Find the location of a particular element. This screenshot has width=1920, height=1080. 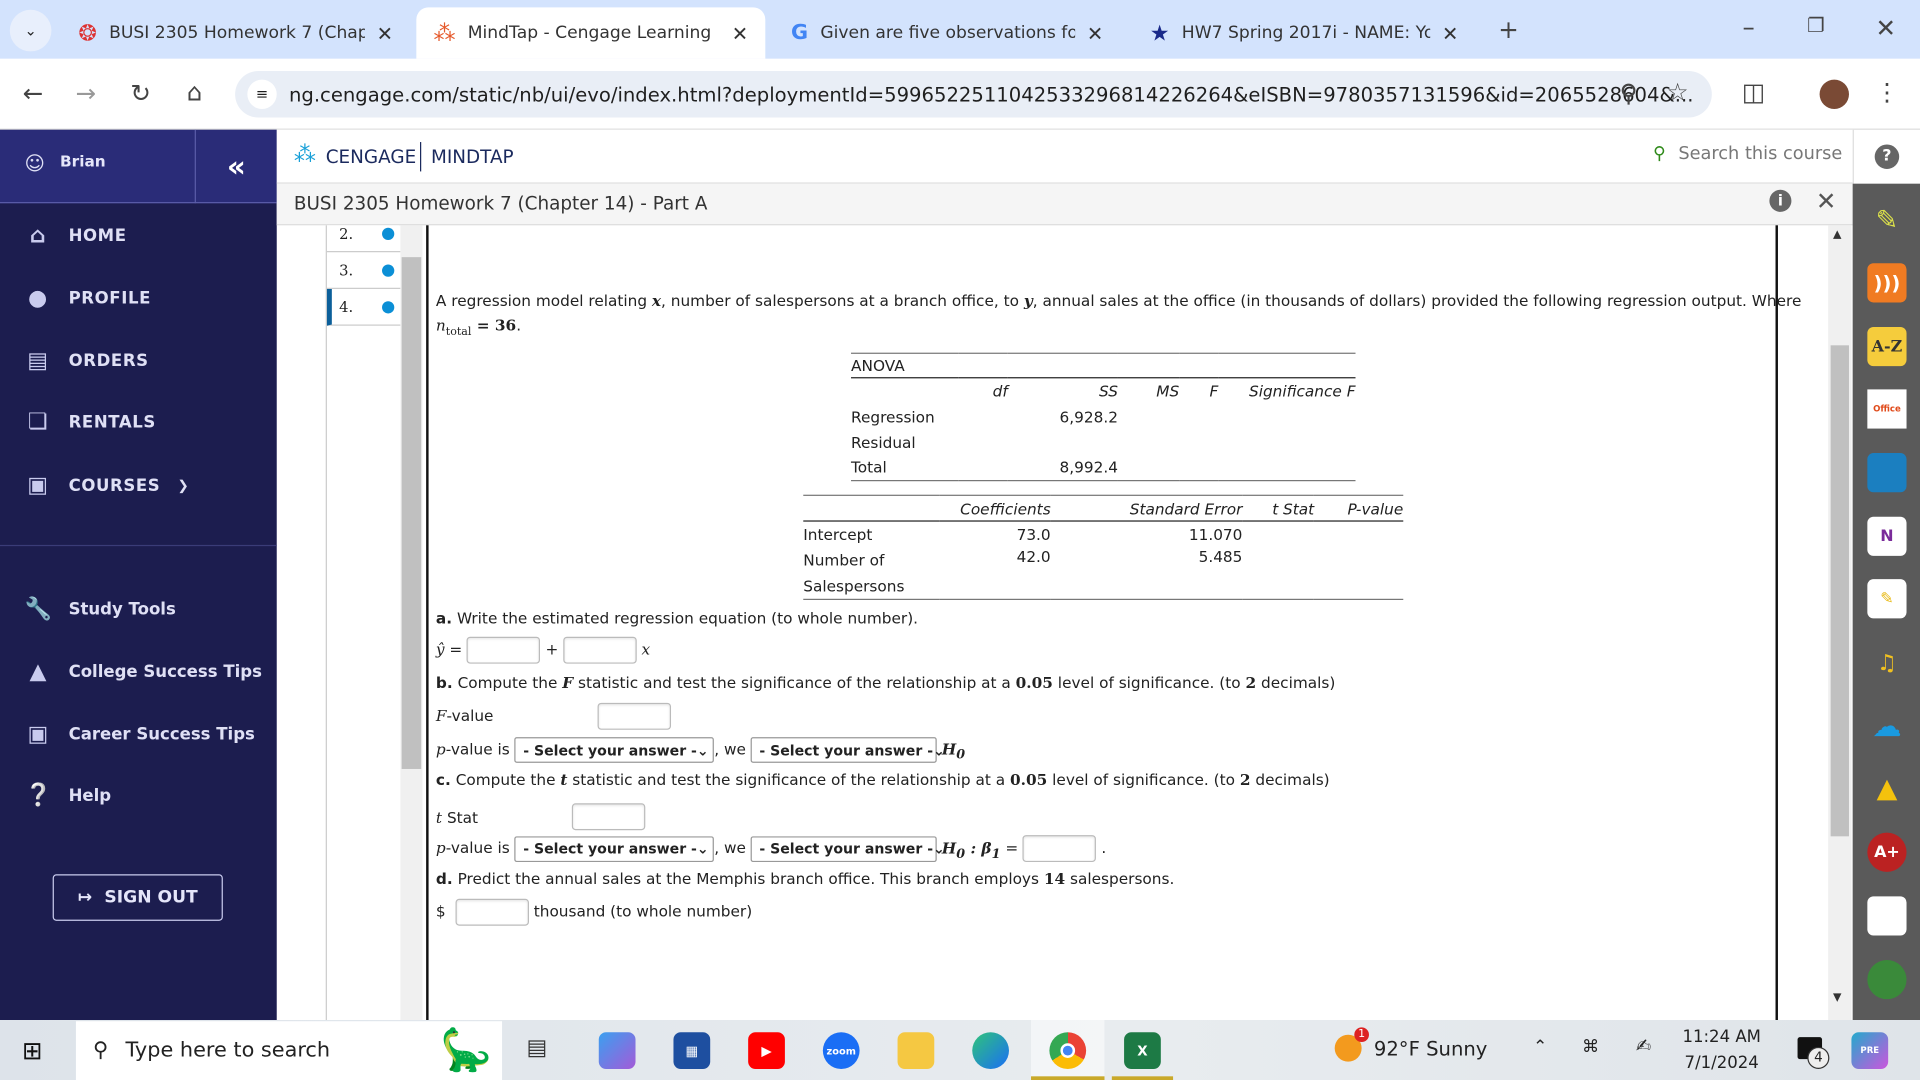

edge-icon is located at coordinates (990, 1050).